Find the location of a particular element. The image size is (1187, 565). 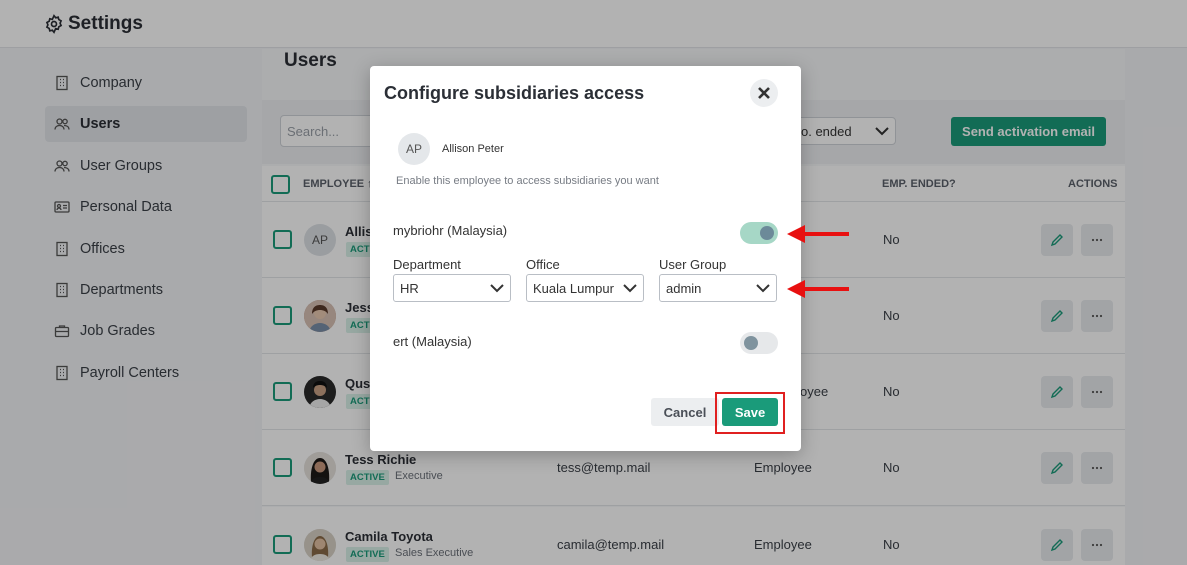

subsidiary-toggle-mybriohr is located at coordinates (759, 233).